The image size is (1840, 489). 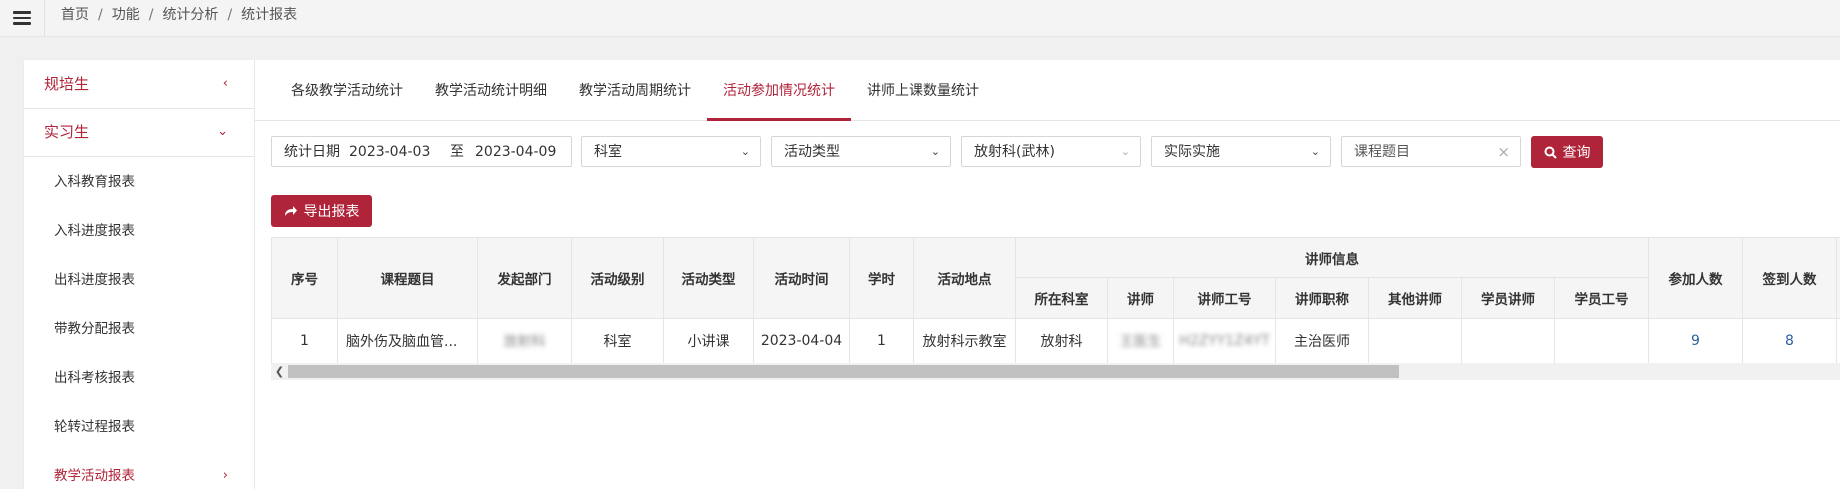 I want to click on header-level: 活动级别, so click(x=618, y=278).